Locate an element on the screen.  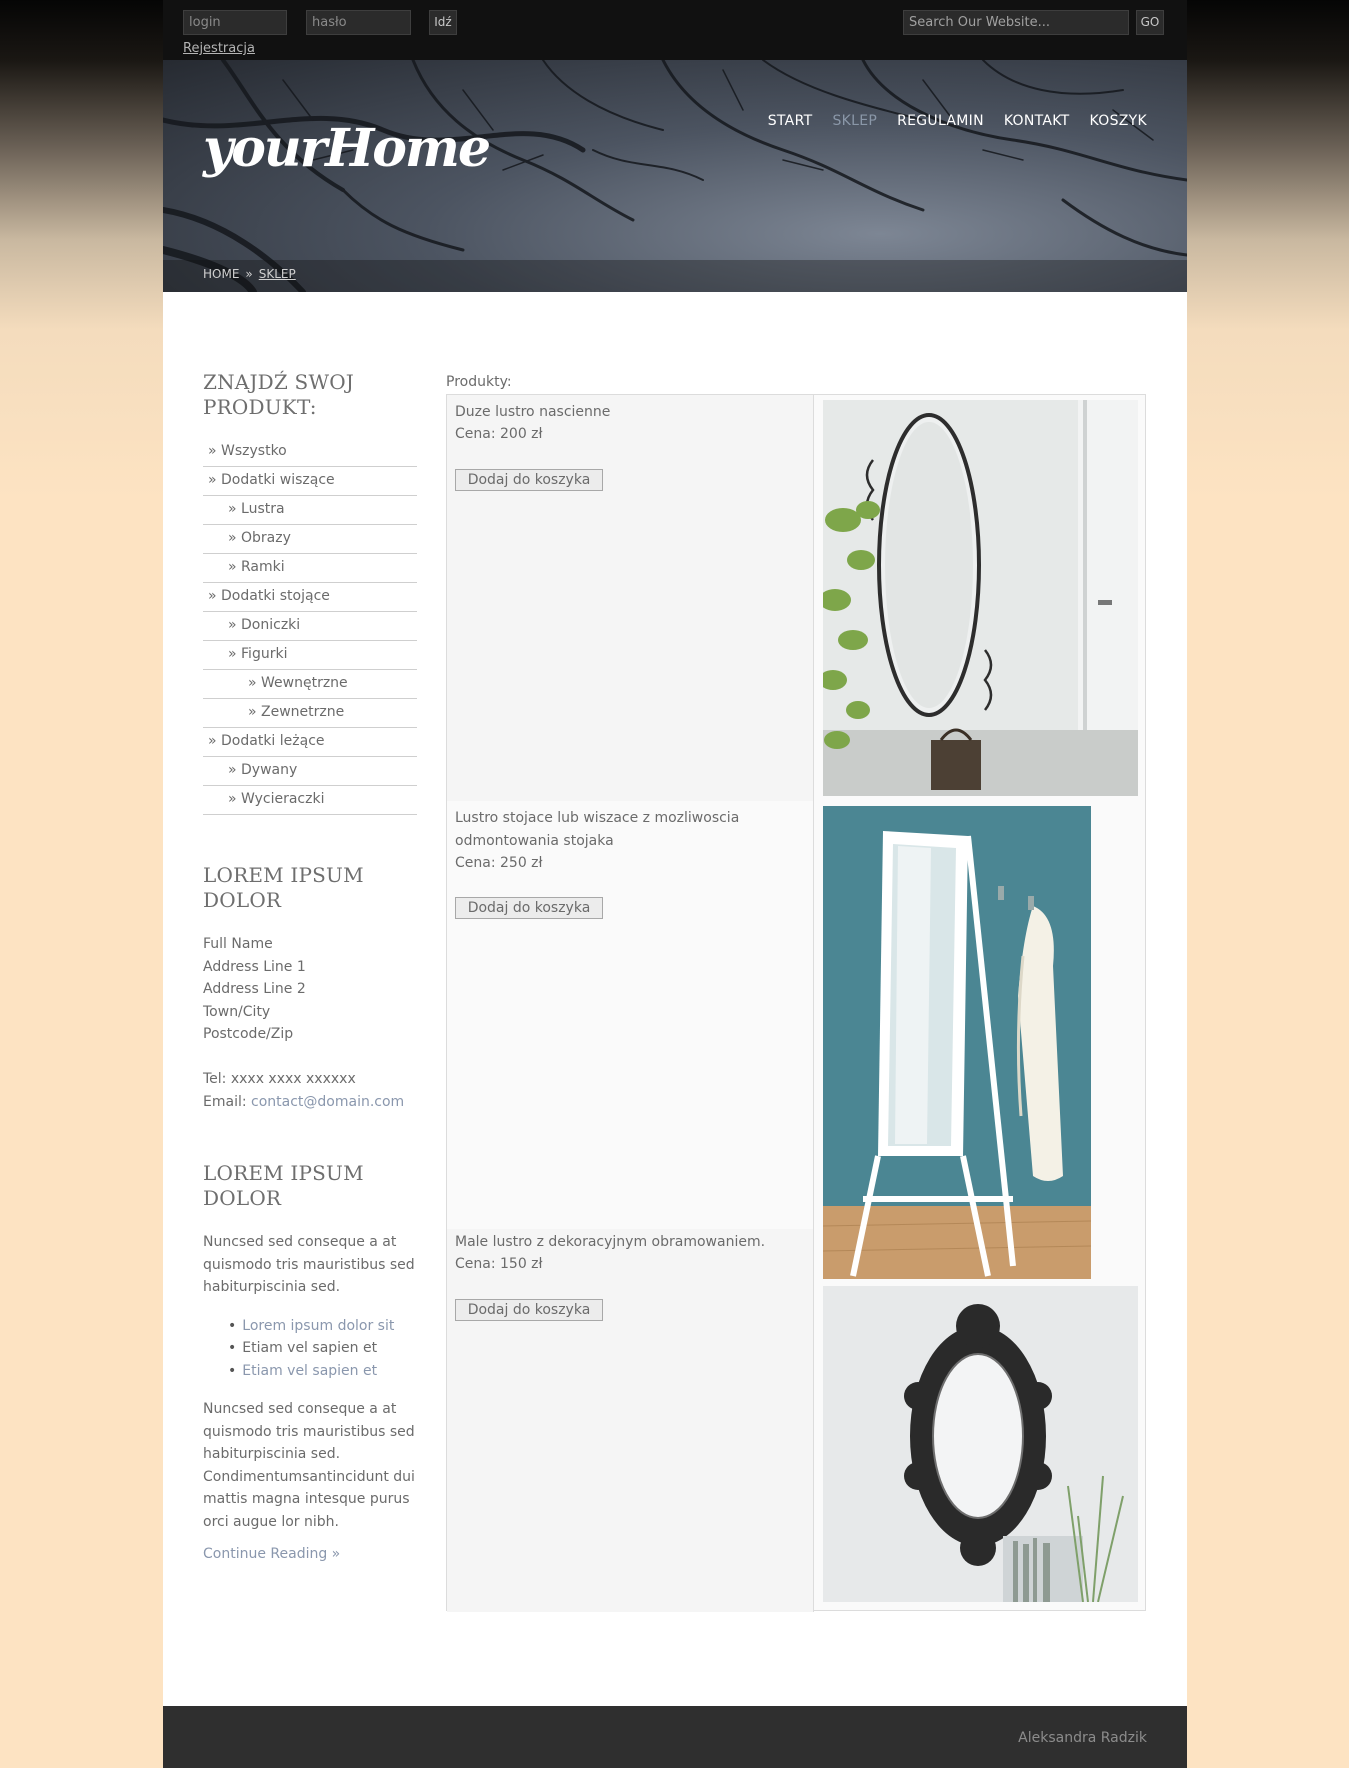
continue-reading-link: Continue Reading » is located at coordinates (310, 1554).